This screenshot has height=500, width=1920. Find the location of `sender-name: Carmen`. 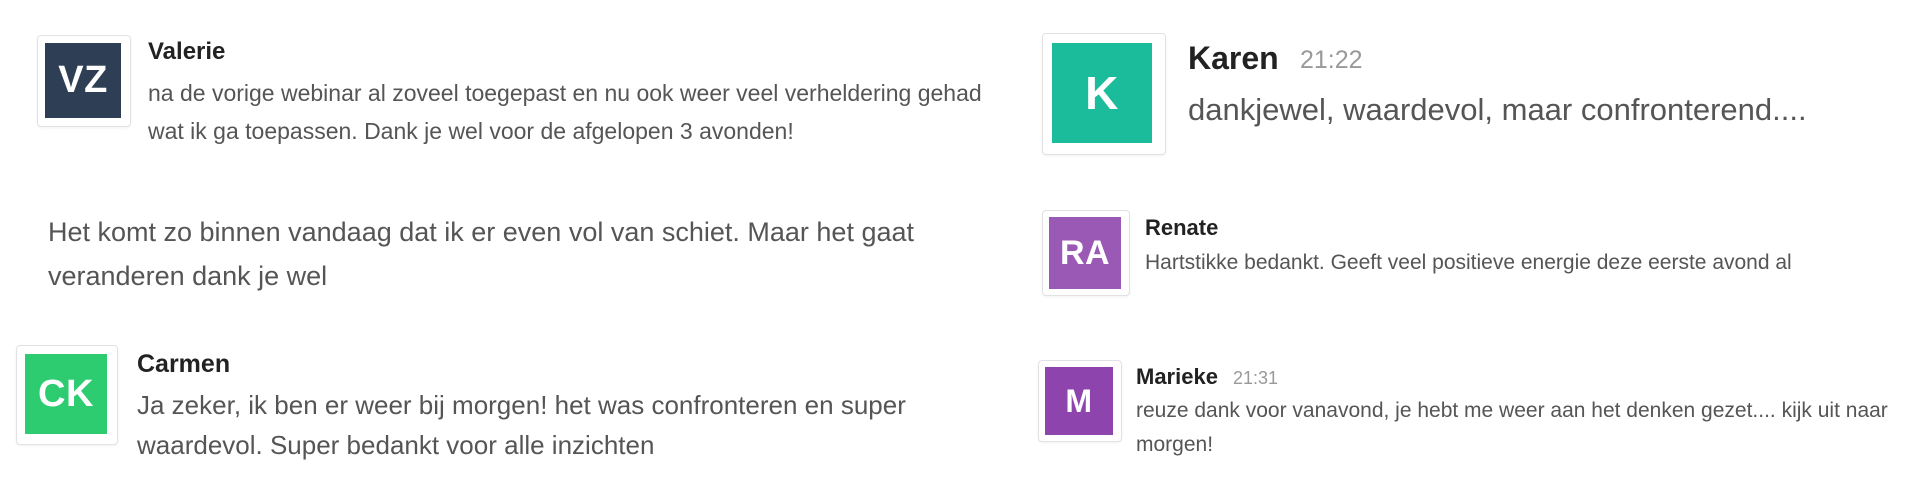

sender-name: Carmen is located at coordinates (184, 364).